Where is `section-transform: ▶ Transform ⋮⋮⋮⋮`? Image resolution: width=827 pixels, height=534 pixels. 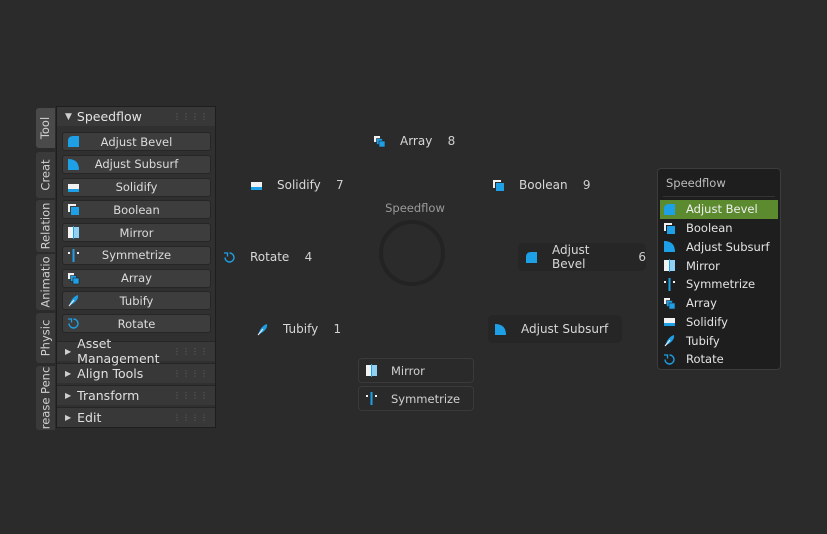
section-transform: ▶ Transform ⋮⋮⋮⋮ is located at coordinates (136, 394).